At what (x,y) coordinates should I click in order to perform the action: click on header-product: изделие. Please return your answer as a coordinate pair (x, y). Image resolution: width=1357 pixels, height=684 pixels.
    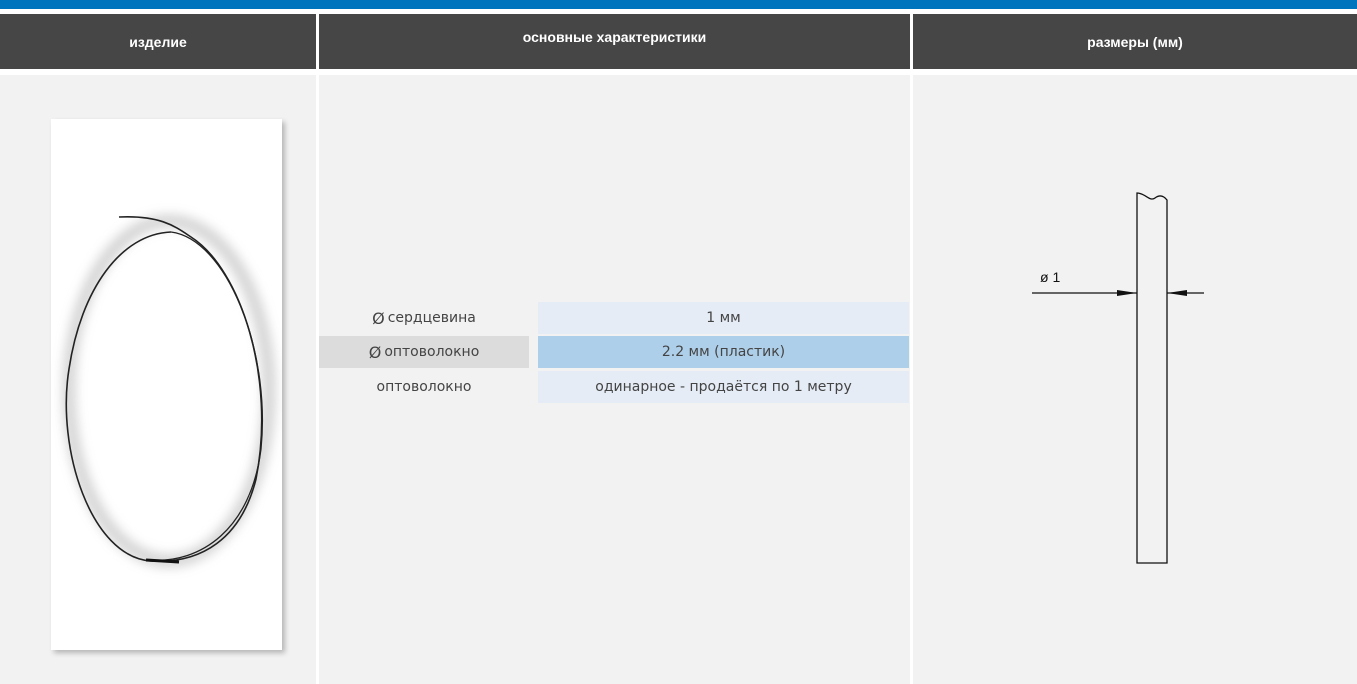
    Looking at the image, I should click on (158, 41).